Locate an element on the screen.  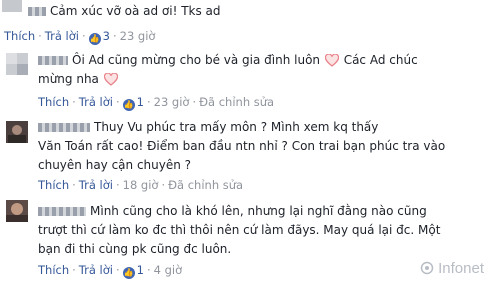
infonet-logo-icon is located at coordinates (427, 268).